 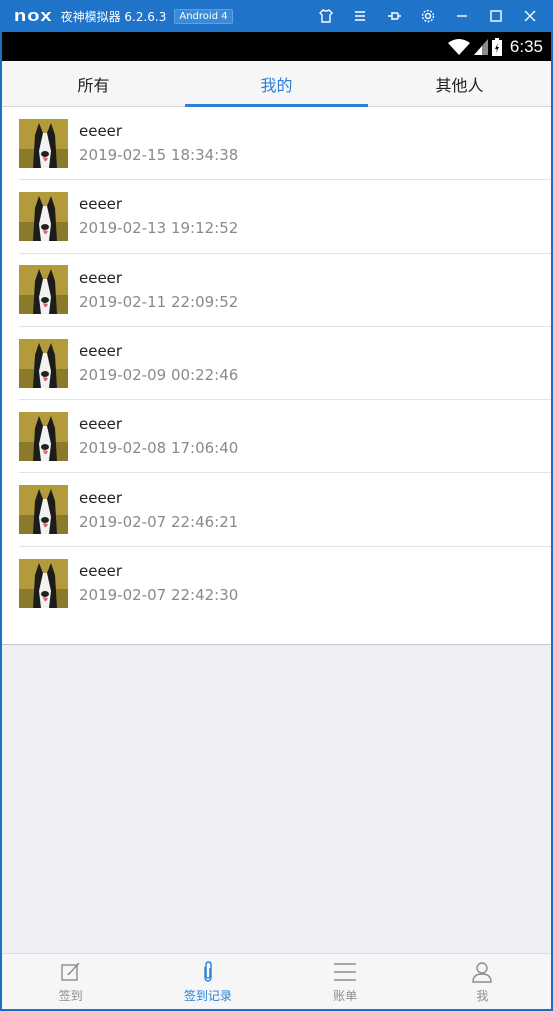 What do you see at coordinates (360, 16) in the screenshot?
I see `menu-icon` at bounding box center [360, 16].